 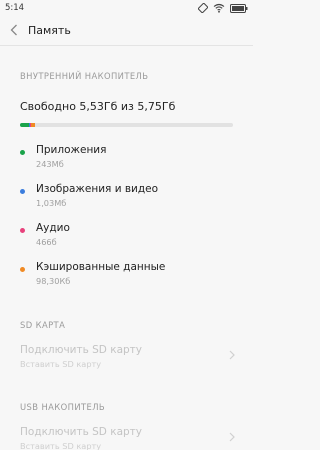 I want to click on status-time: 5:14, so click(x=15, y=8).